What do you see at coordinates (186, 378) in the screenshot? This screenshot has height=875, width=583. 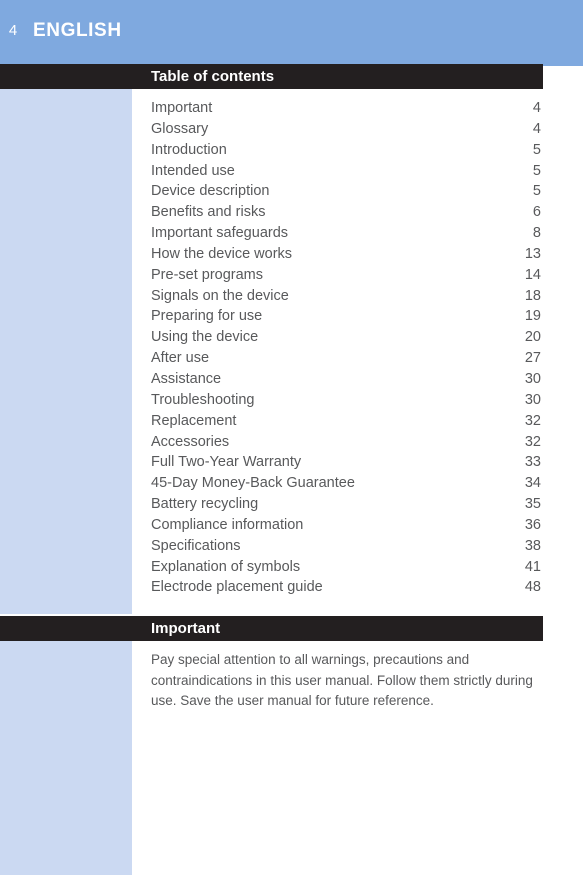 I see `toc-entry-label: Assistance` at bounding box center [186, 378].